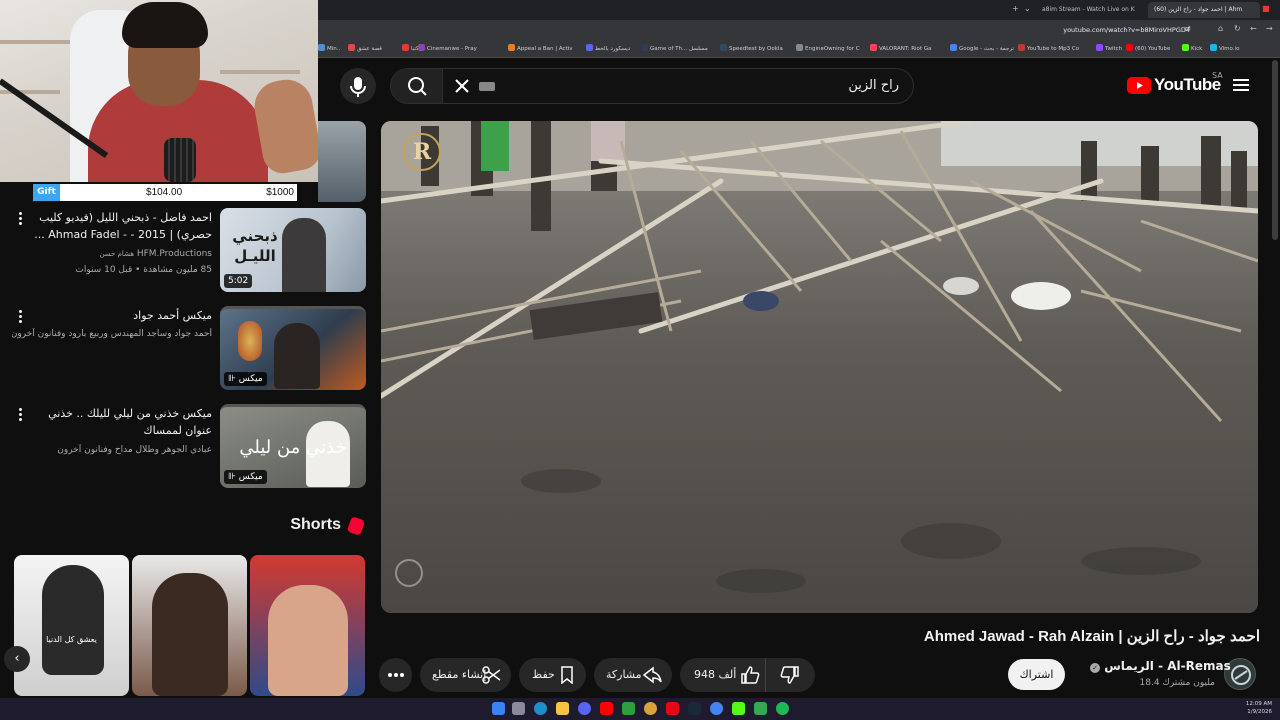  Describe the element at coordinates (1091, 10) in the screenshot. I see `tab-kick-stream: a8im Stream - Watch Live on K` at that location.